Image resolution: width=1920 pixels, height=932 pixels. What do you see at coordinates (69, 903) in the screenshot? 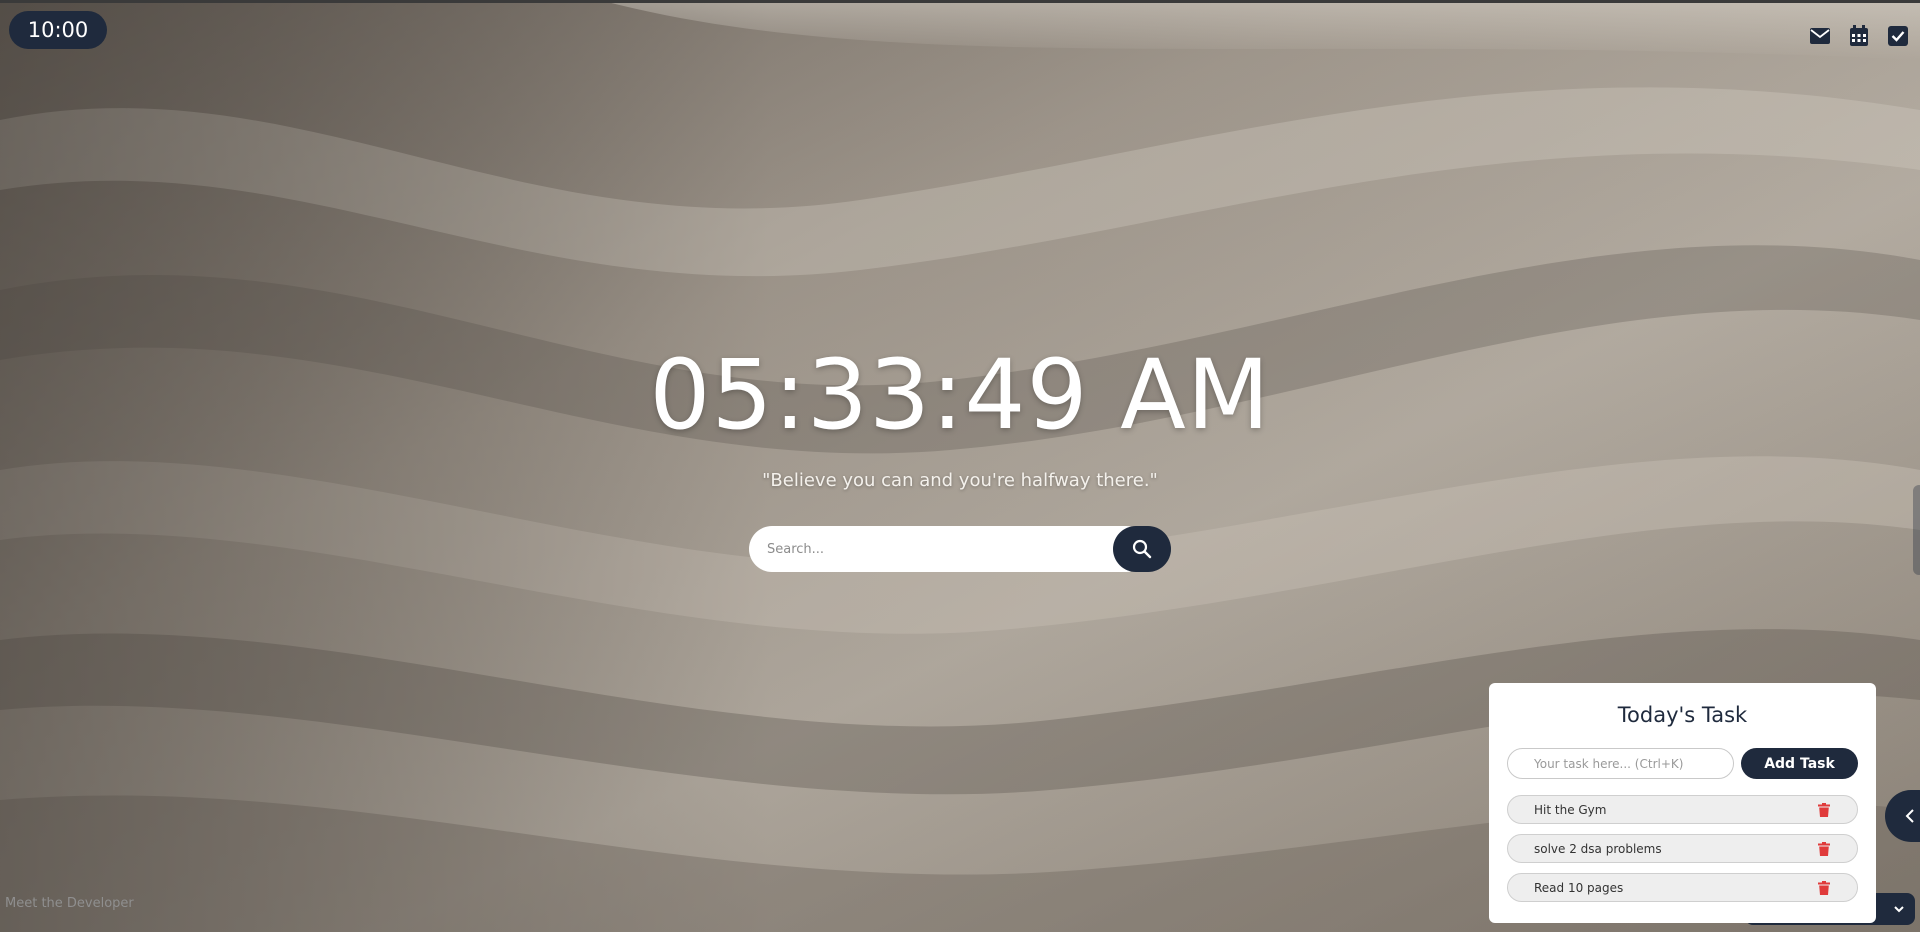
I see `meet-developer-link: Meet the Developer` at bounding box center [69, 903].